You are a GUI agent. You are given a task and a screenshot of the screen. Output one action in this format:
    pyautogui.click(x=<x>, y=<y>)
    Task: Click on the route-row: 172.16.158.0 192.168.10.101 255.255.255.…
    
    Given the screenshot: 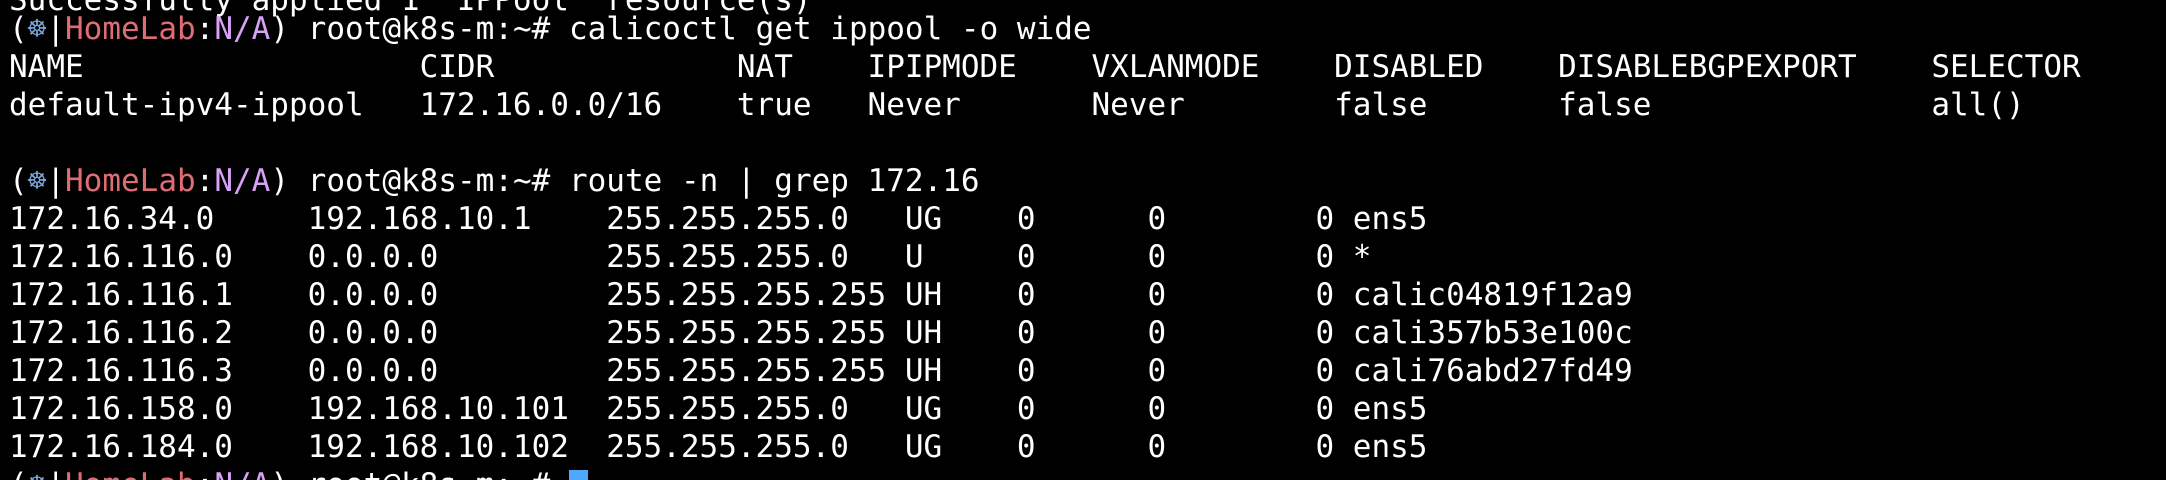 What is the action you would take?
    pyautogui.click(x=718, y=409)
    